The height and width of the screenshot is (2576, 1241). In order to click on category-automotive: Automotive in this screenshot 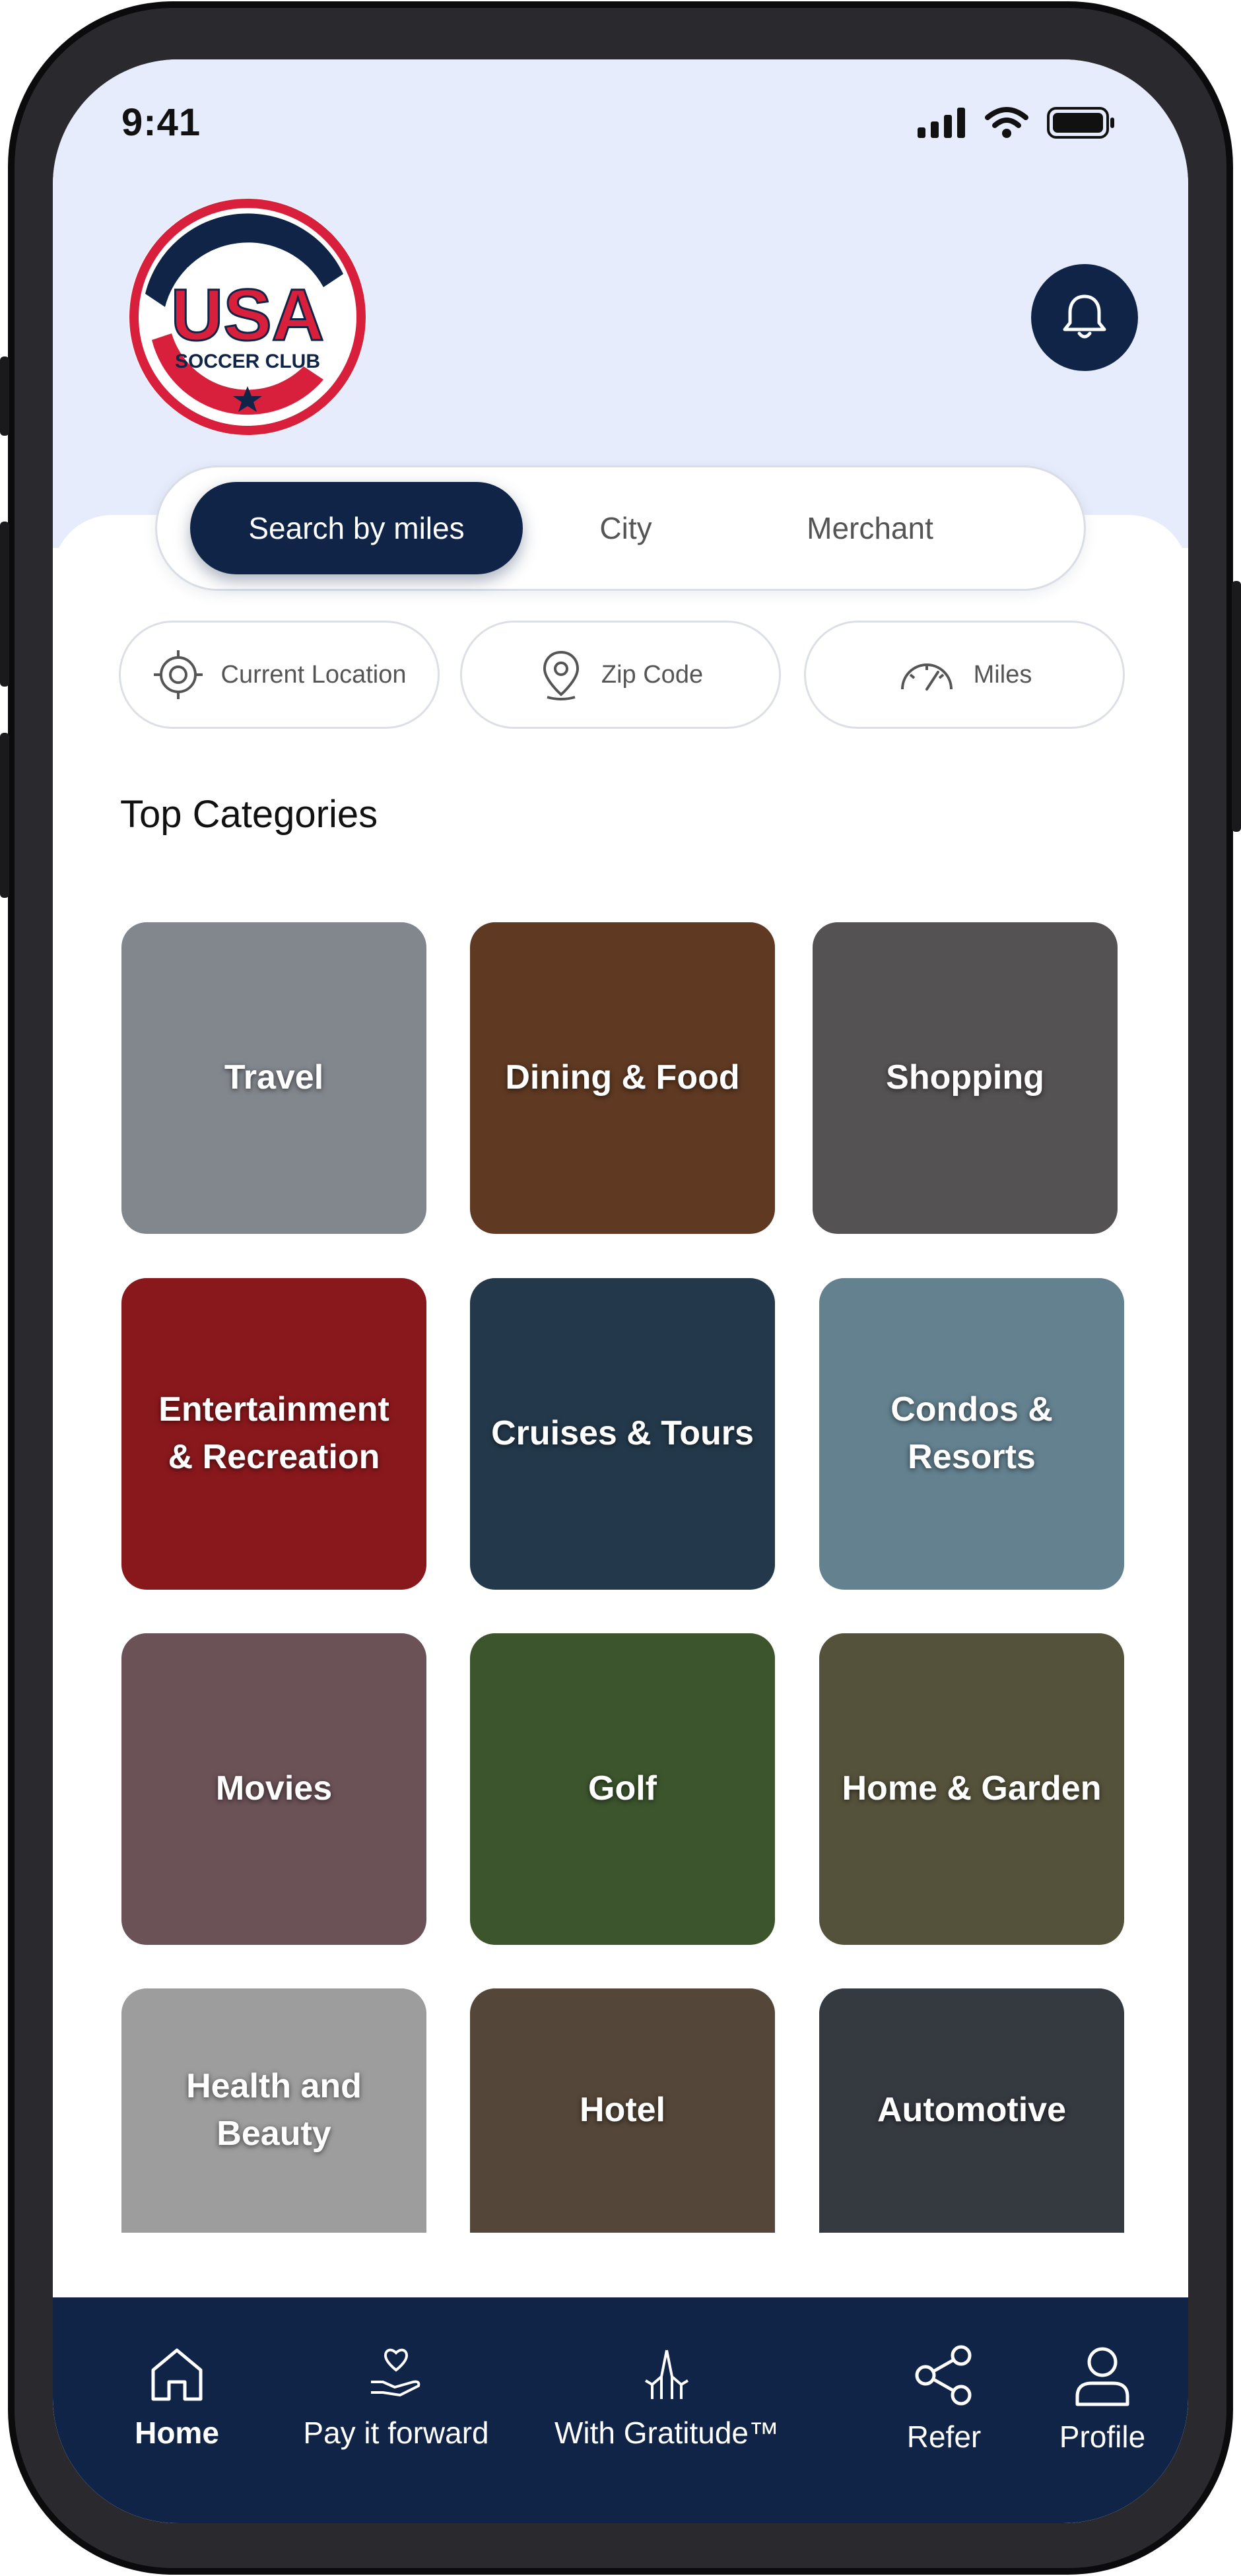, I will do `click(971, 2110)`.